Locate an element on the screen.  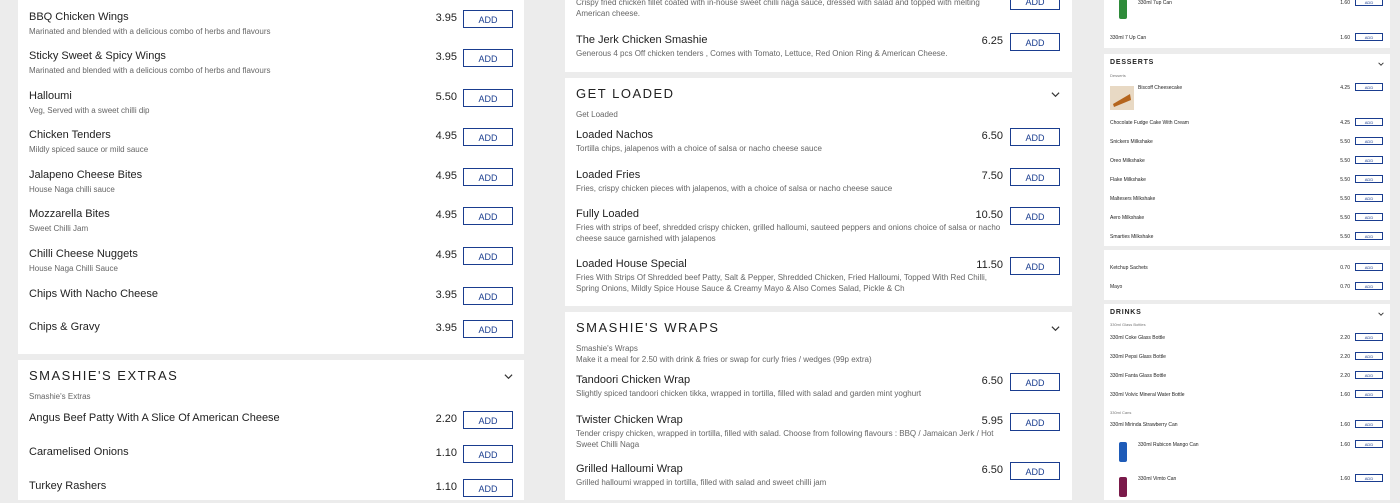
item-name: BBQ Chicken Wings is located at coordinates (79, 17).